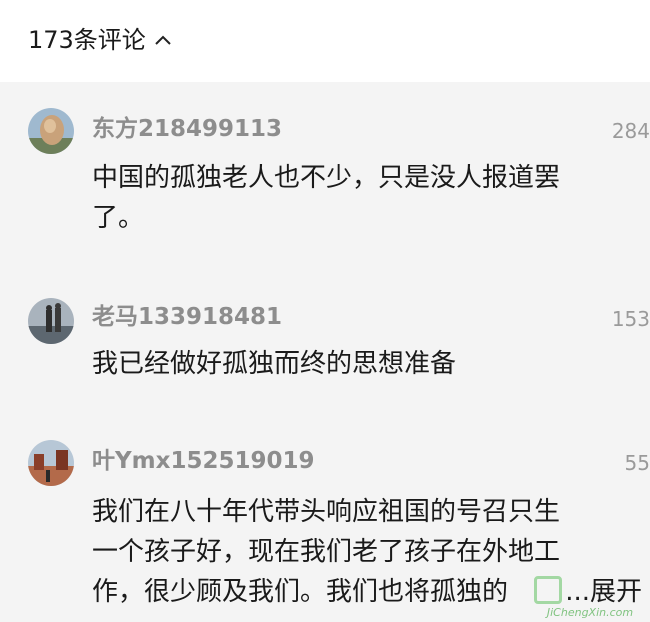  What do you see at coordinates (118, 218) in the screenshot?
I see `comment-text-line: 了。` at bounding box center [118, 218].